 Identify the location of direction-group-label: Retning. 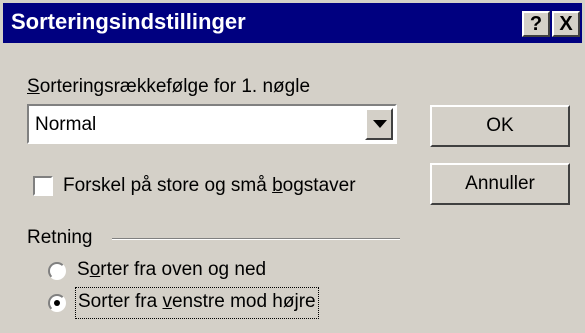
(60, 237).